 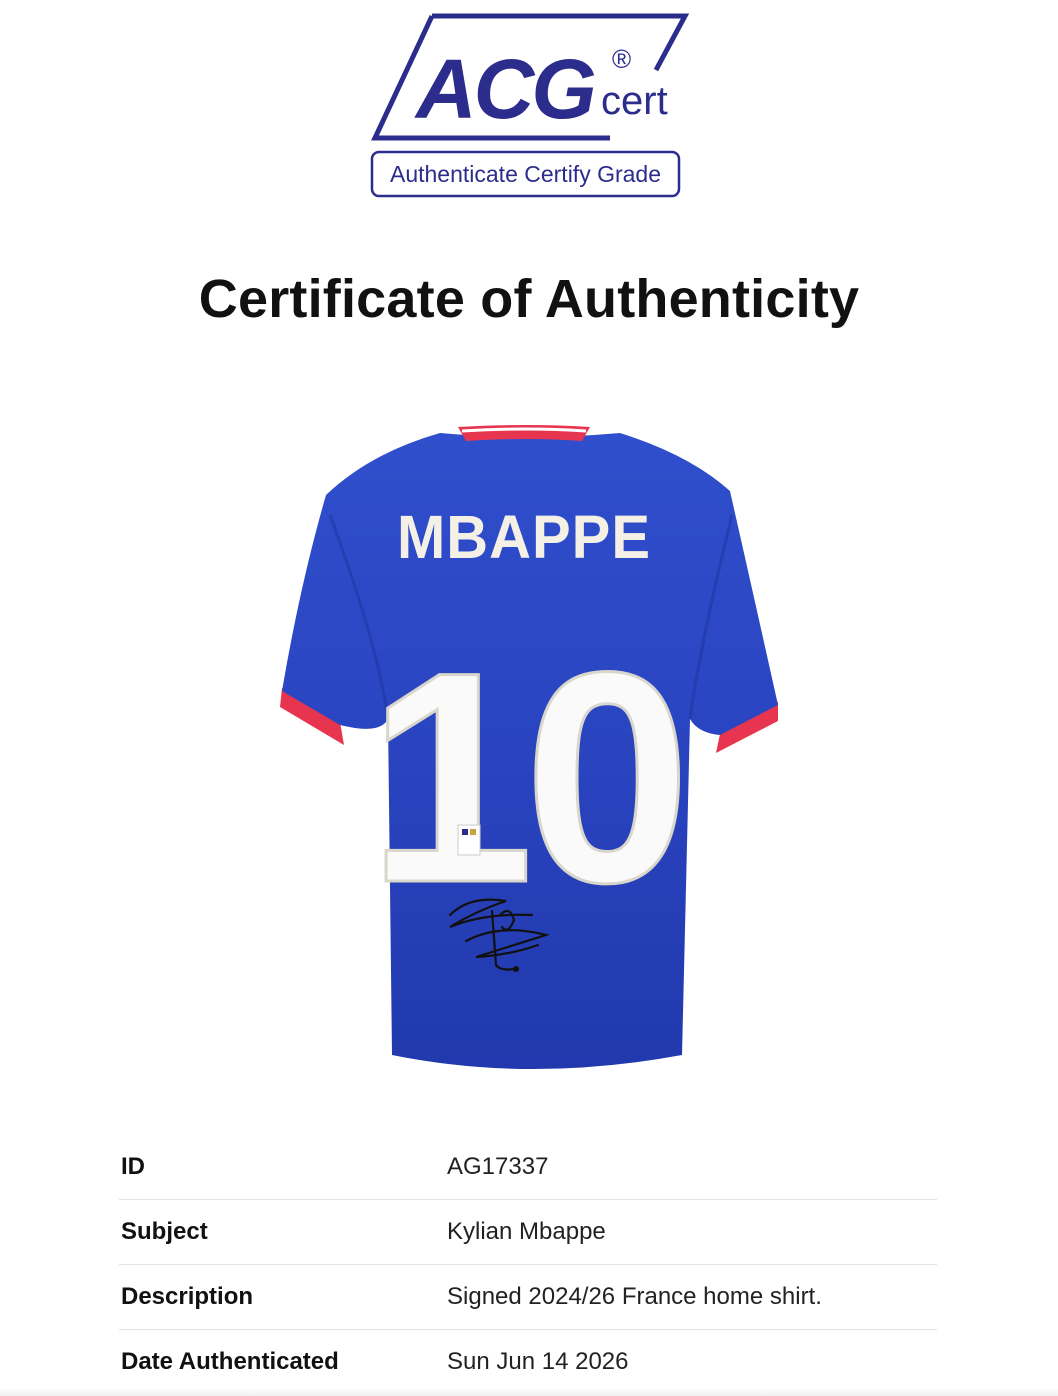 What do you see at coordinates (504, 89) in the screenshot?
I see `logo-brand: ACG` at bounding box center [504, 89].